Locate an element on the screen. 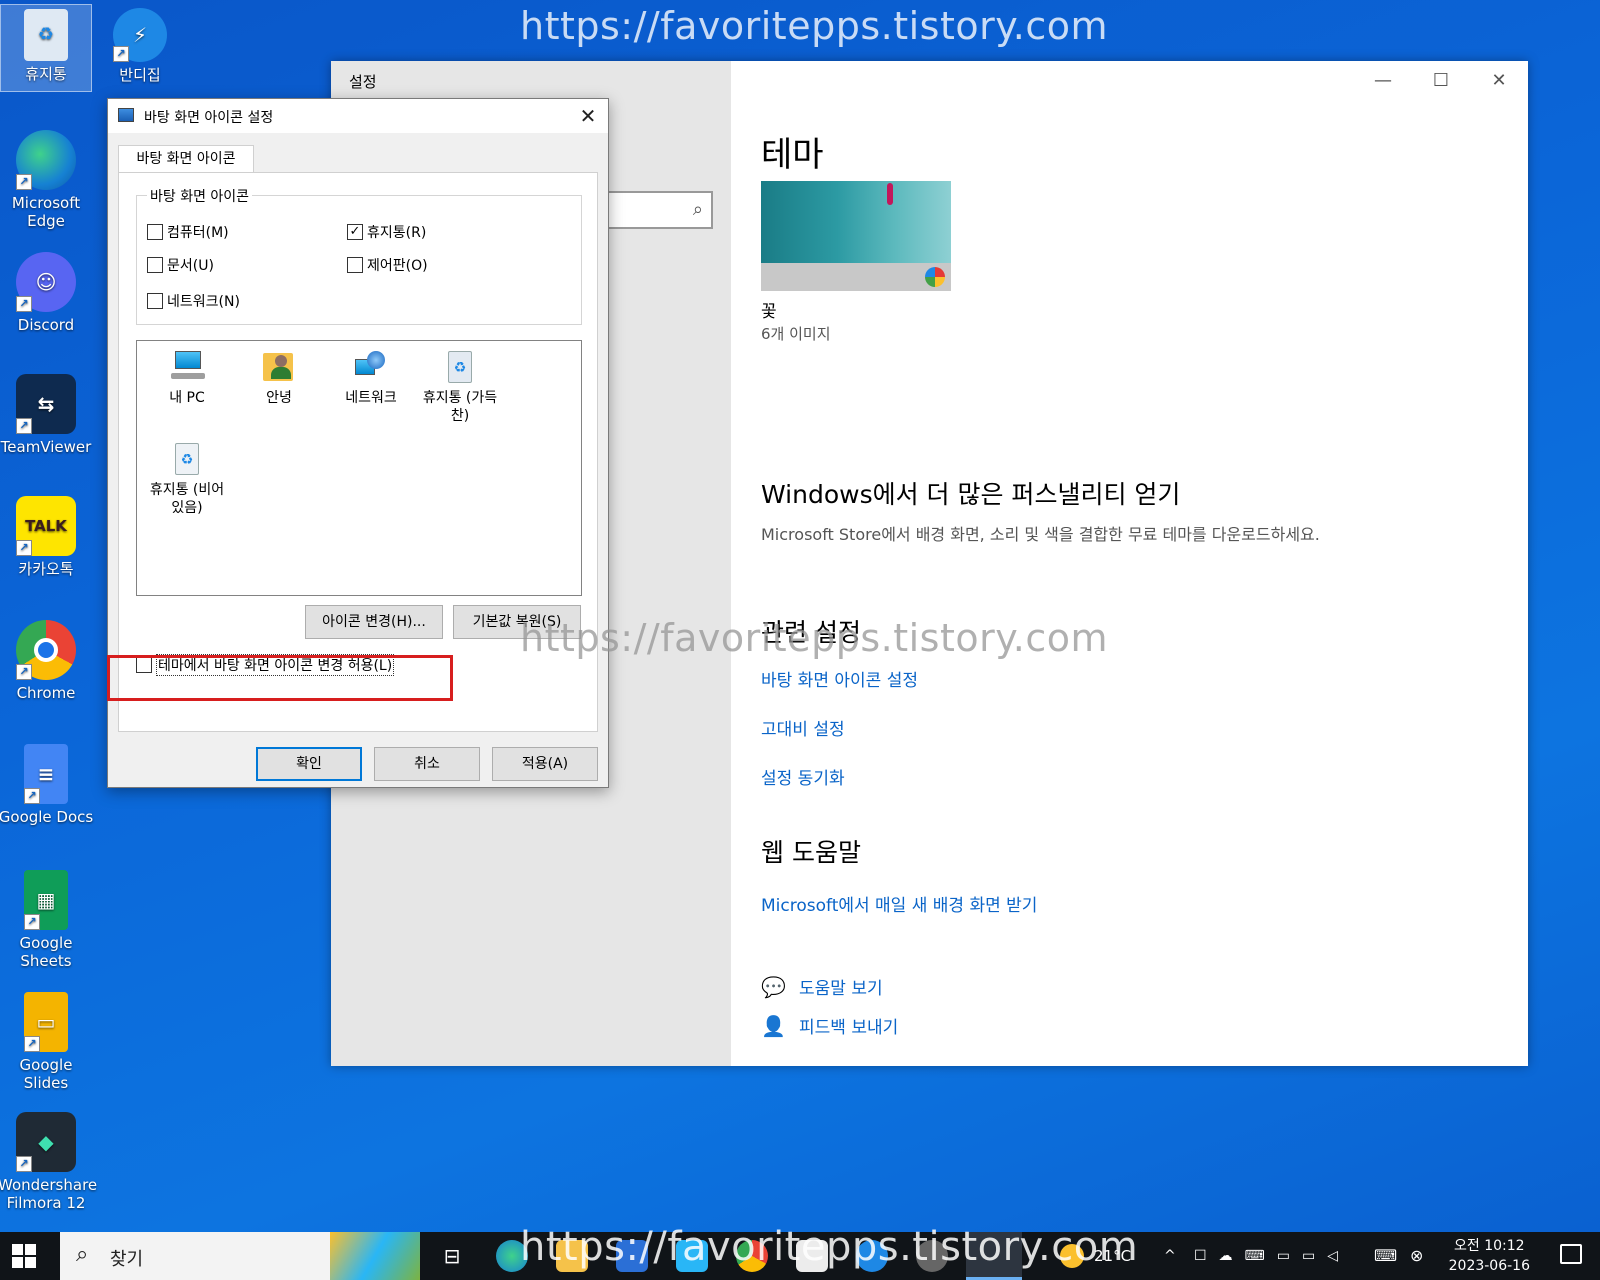 This screenshot has width=1600, height=1280. desktop-icon-filmora: ◆ ↗ Wondershare Filmora 12 is located at coordinates (49, 1162).